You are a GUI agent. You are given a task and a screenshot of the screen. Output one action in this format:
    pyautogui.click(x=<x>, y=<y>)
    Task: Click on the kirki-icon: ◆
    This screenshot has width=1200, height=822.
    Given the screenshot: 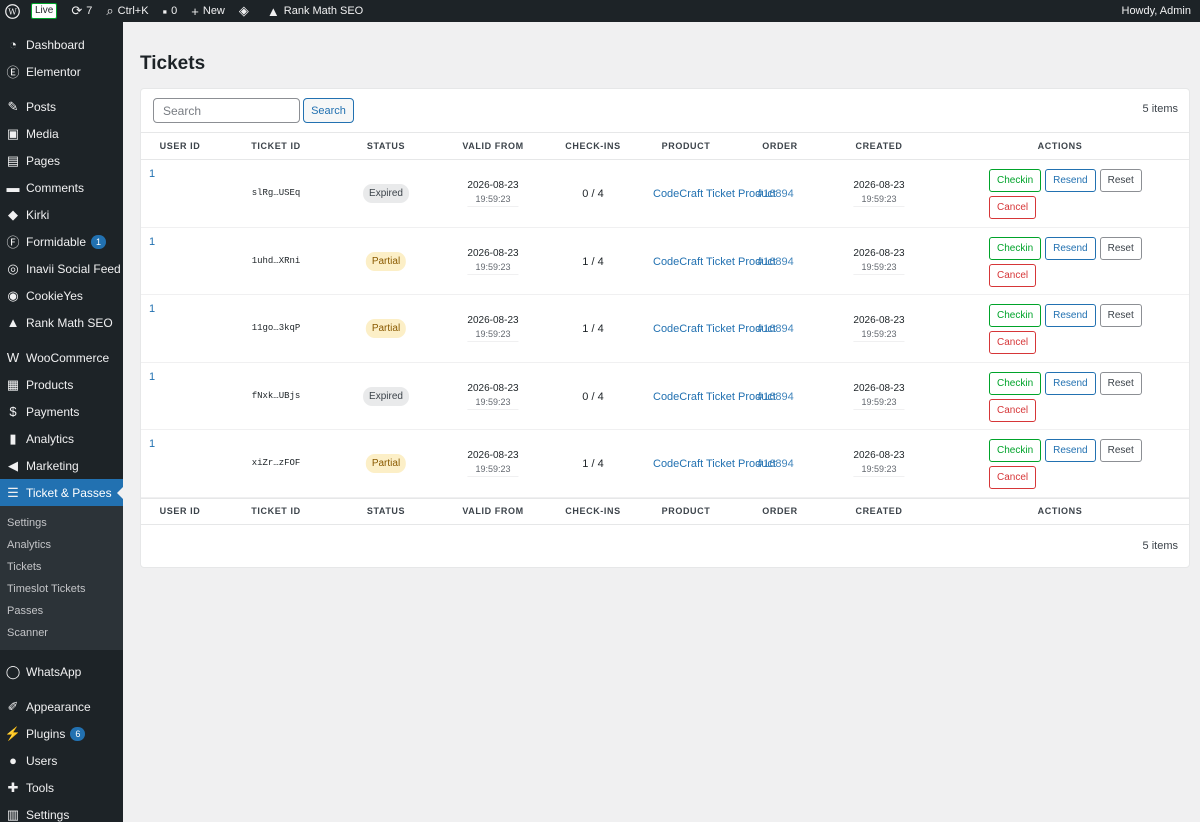 What is the action you would take?
    pyautogui.click(x=13, y=214)
    